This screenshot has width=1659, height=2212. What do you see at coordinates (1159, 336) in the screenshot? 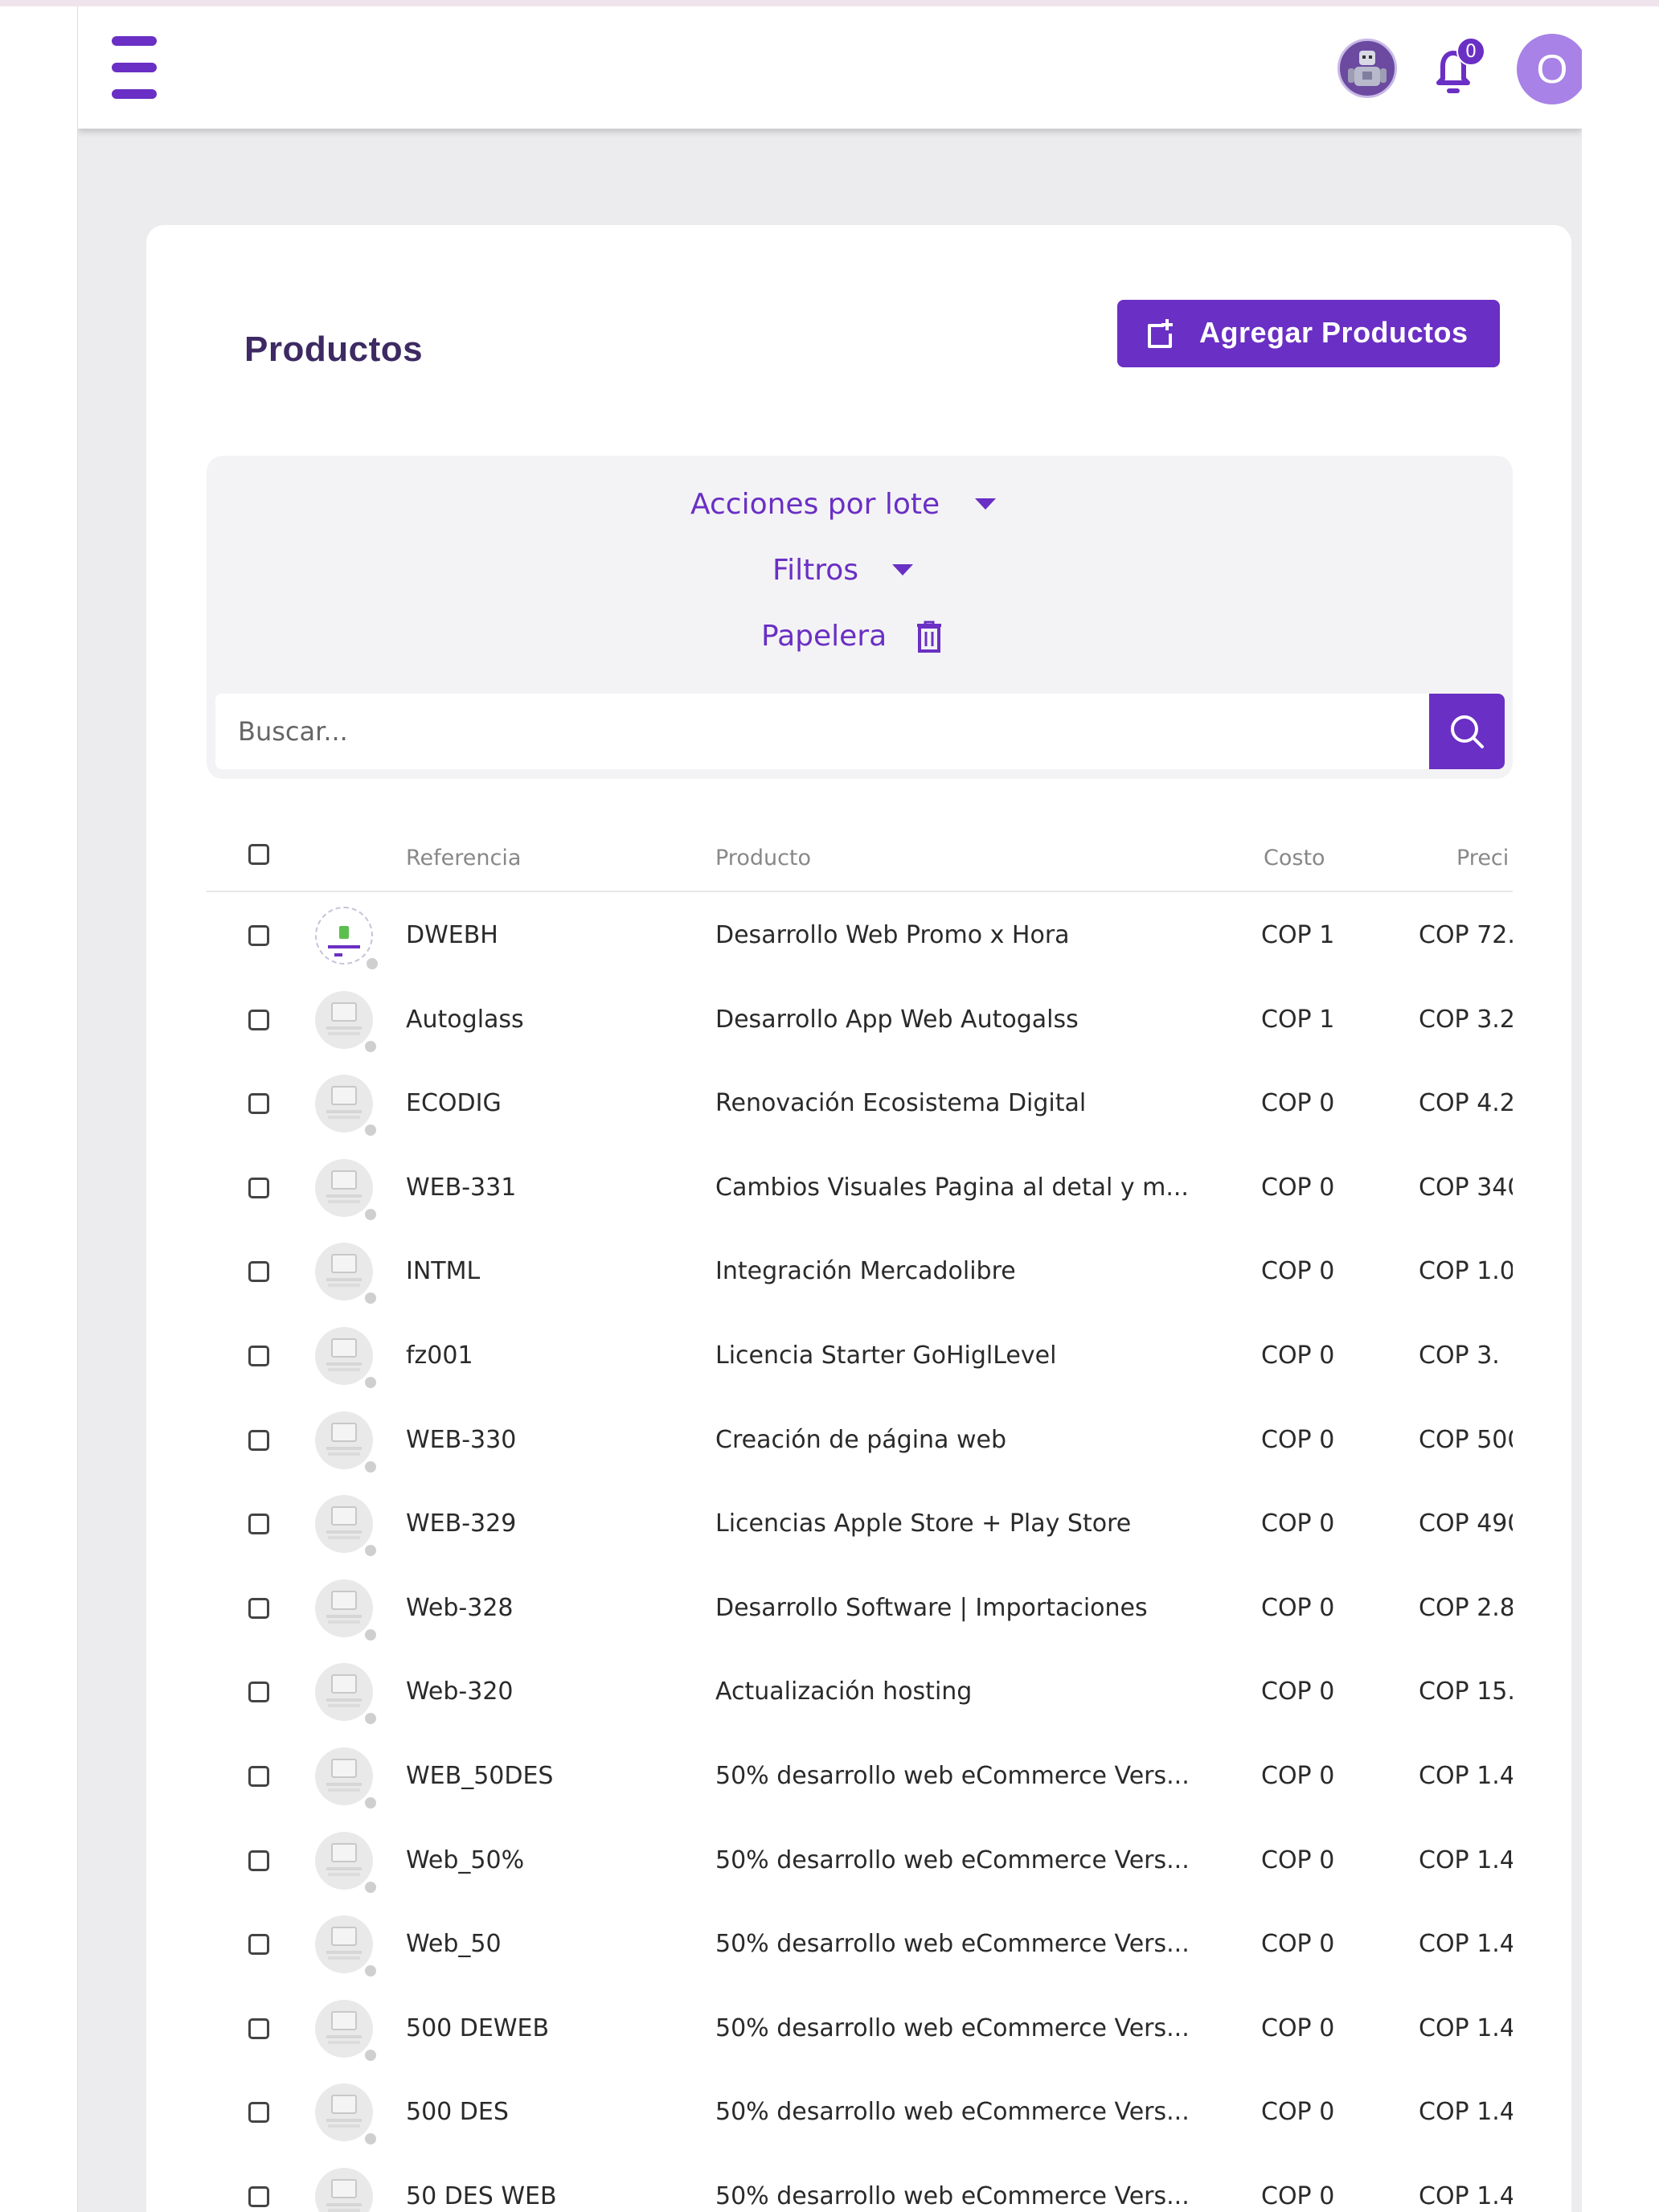
I see `add-box-icon` at bounding box center [1159, 336].